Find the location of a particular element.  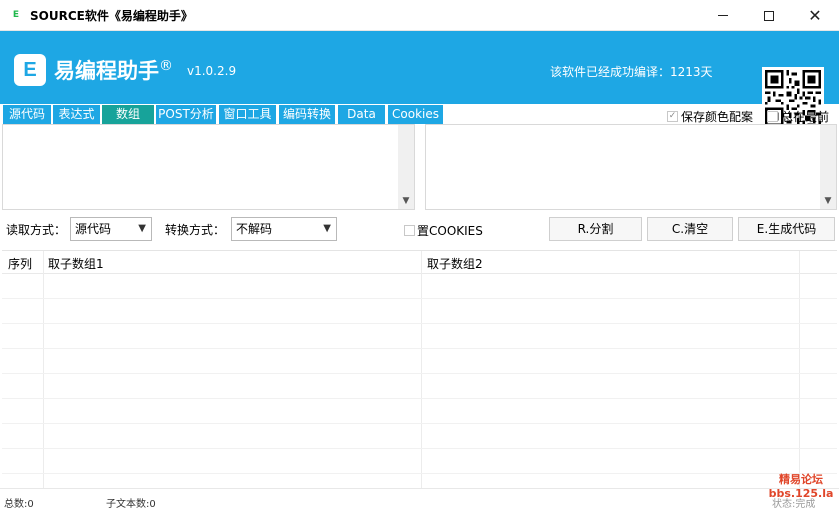

read-mode-select: 源代码 ▼ is located at coordinates (111, 229).